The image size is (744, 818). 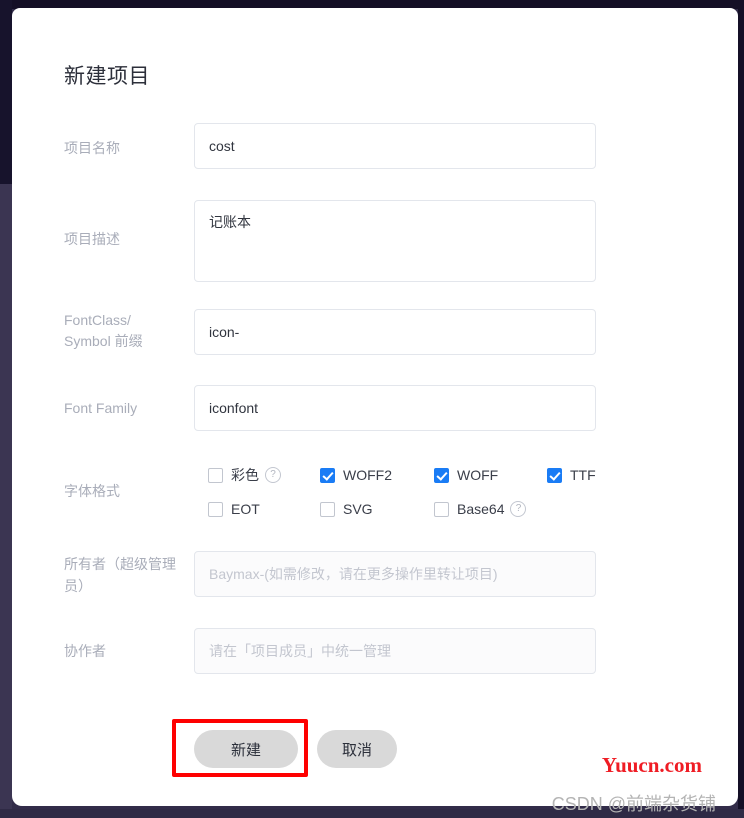 I want to click on watermark-yuucn: Yuucn.com, so click(x=651, y=765).